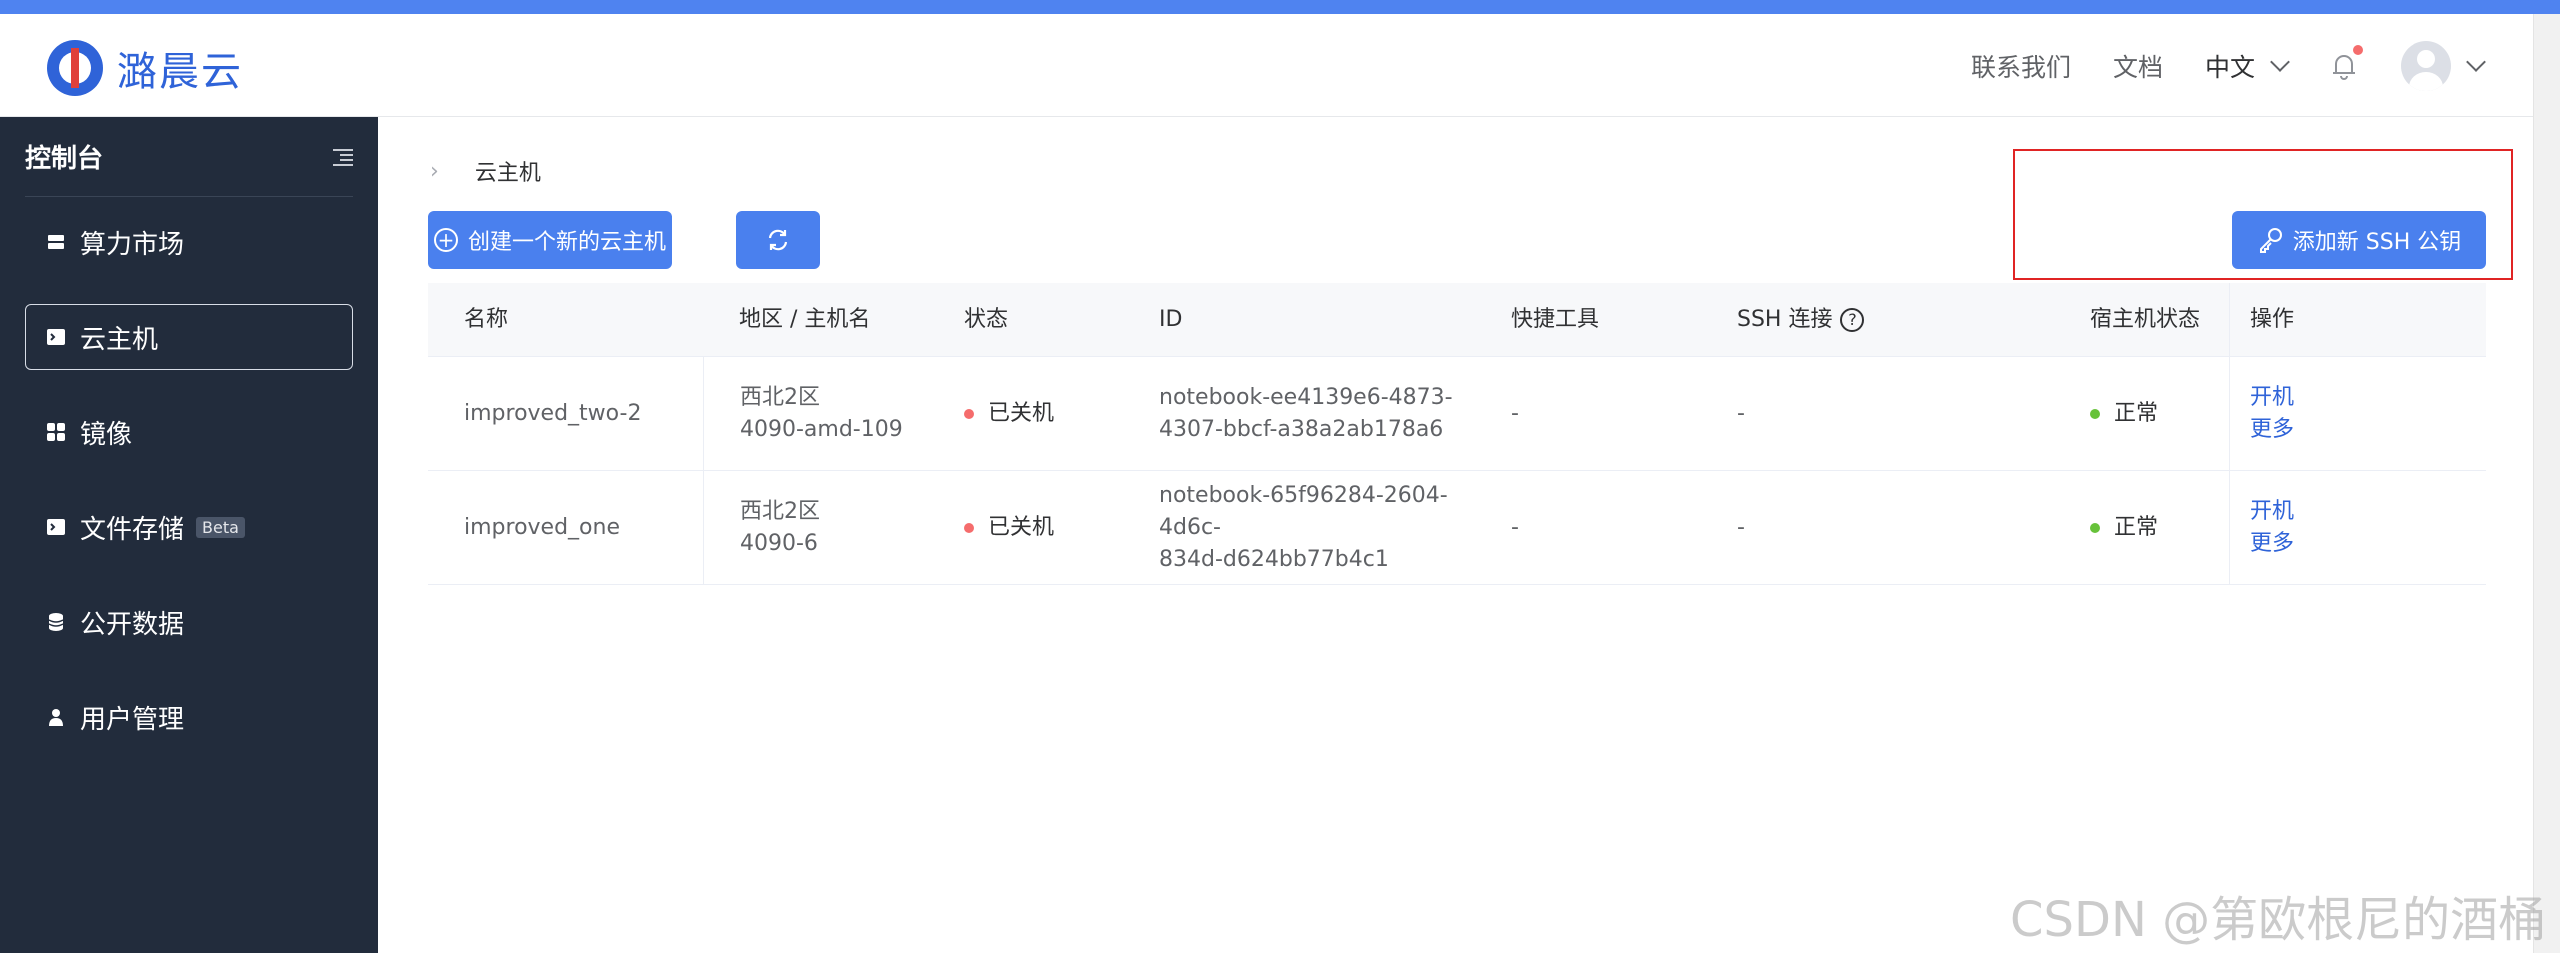 The height and width of the screenshot is (953, 2560). What do you see at coordinates (220, 527) in the screenshot?
I see `beta-badge: Beta` at bounding box center [220, 527].